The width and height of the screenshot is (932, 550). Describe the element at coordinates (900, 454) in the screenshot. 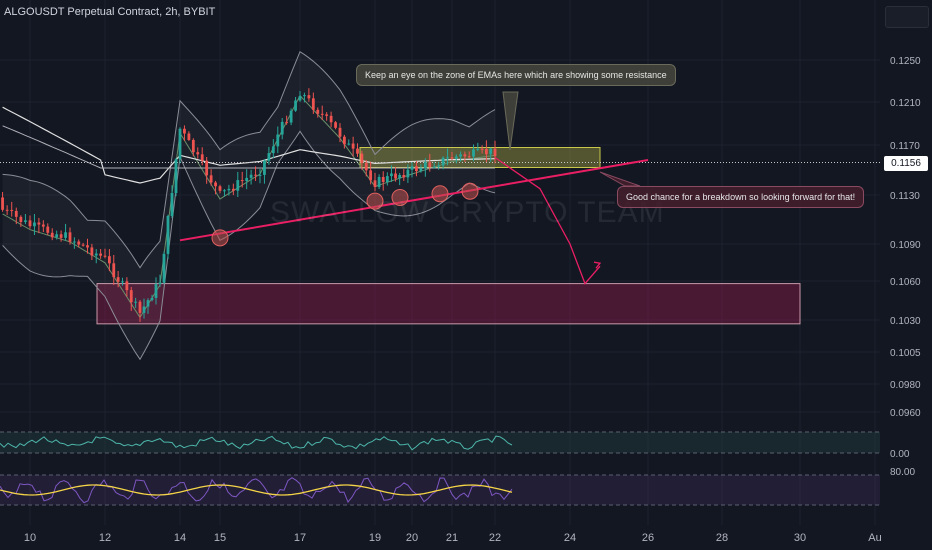

I see `indicator-tick-label: 0.00` at that location.